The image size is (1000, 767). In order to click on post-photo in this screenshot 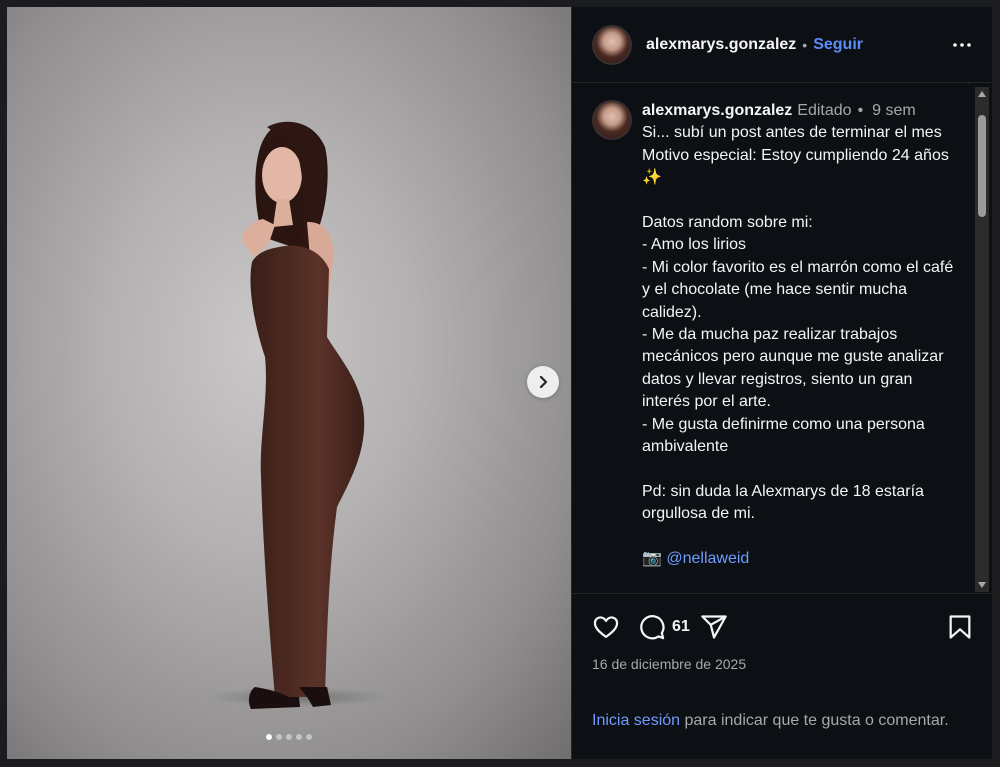, I will do `click(297, 415)`.